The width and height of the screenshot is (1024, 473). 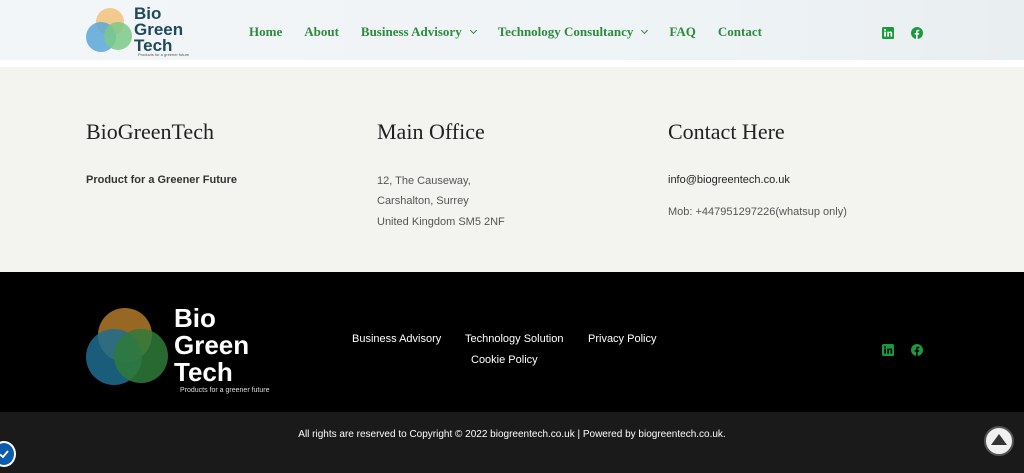 I want to click on address-line-1: 12, The Causeway,, so click(x=424, y=181).